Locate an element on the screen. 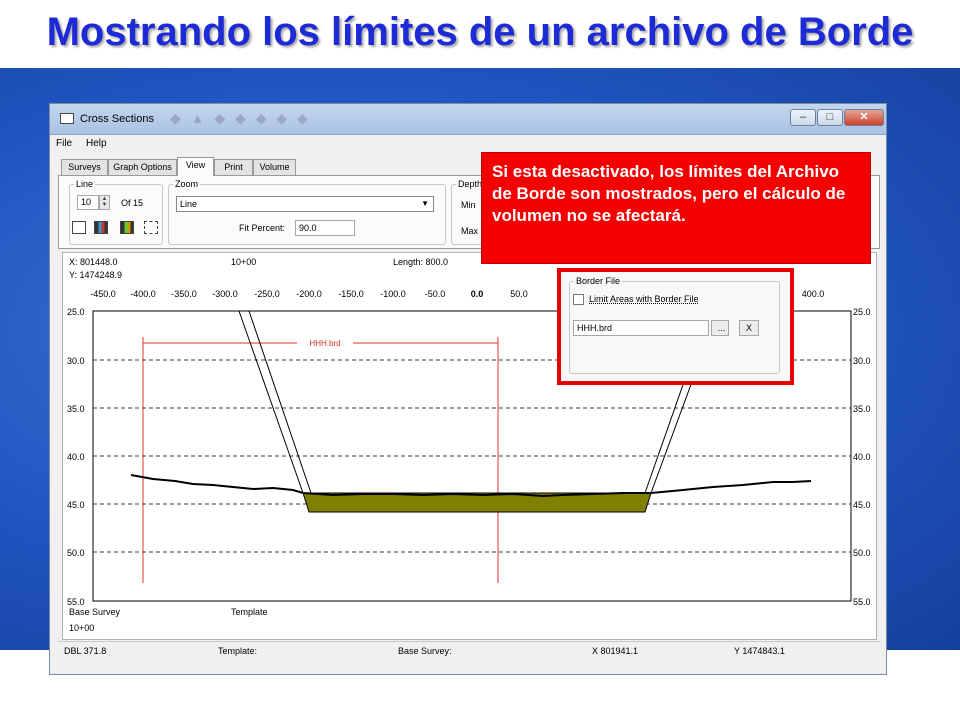 The height and width of the screenshot is (720, 960). cut-fill-area is located at coordinates (477, 502).